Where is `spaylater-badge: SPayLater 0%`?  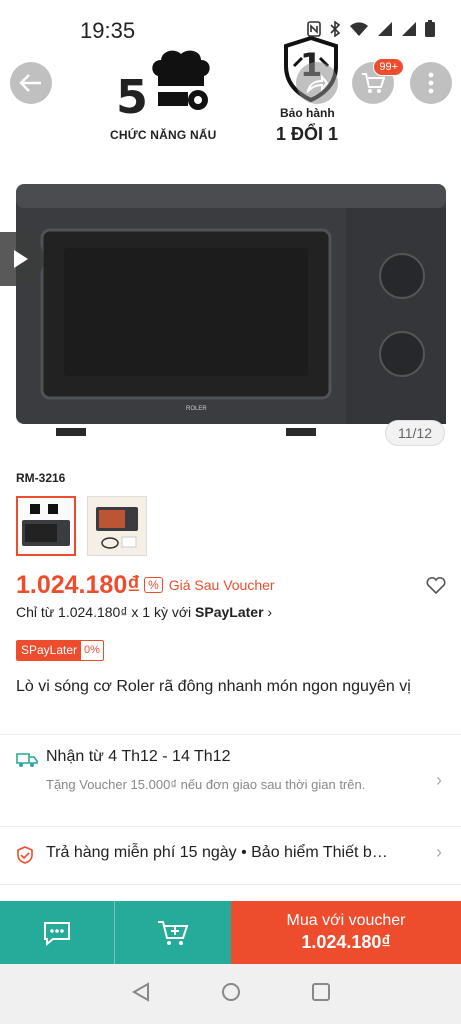 spaylater-badge: SPayLater 0% is located at coordinates (60, 650).